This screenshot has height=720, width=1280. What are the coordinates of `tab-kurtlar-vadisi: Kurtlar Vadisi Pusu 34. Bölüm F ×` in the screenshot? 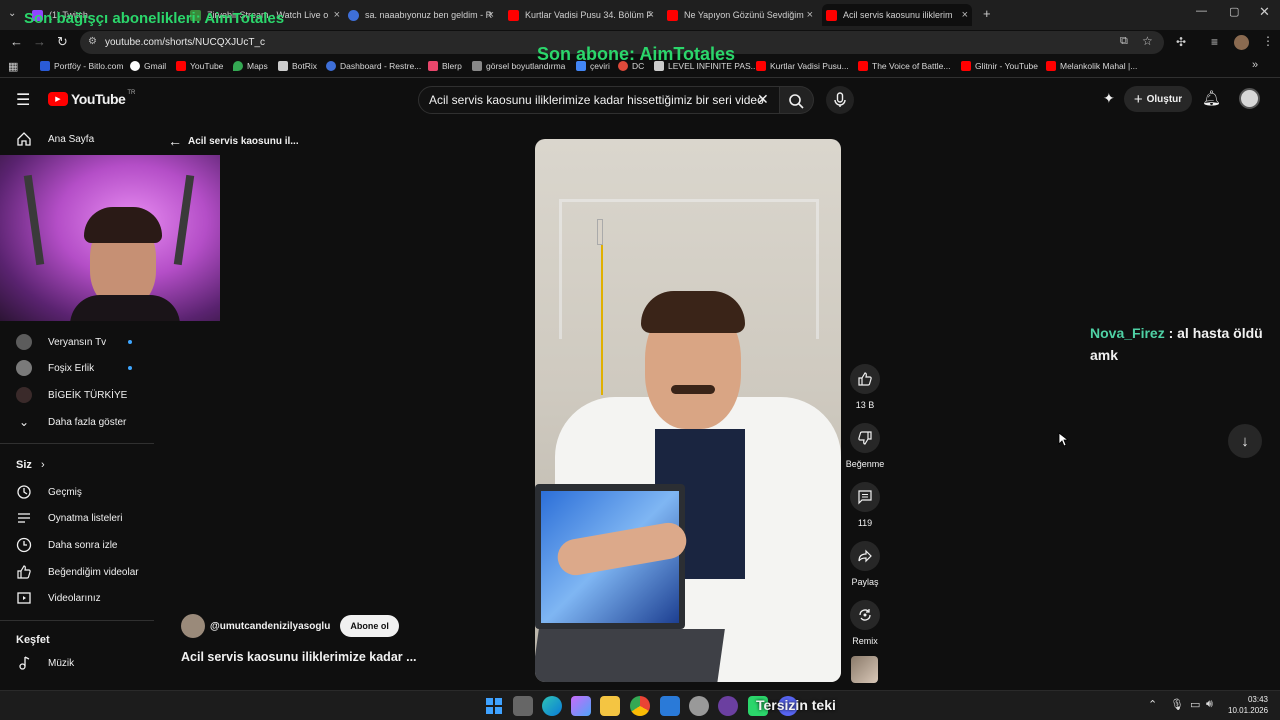 It's located at (581, 15).